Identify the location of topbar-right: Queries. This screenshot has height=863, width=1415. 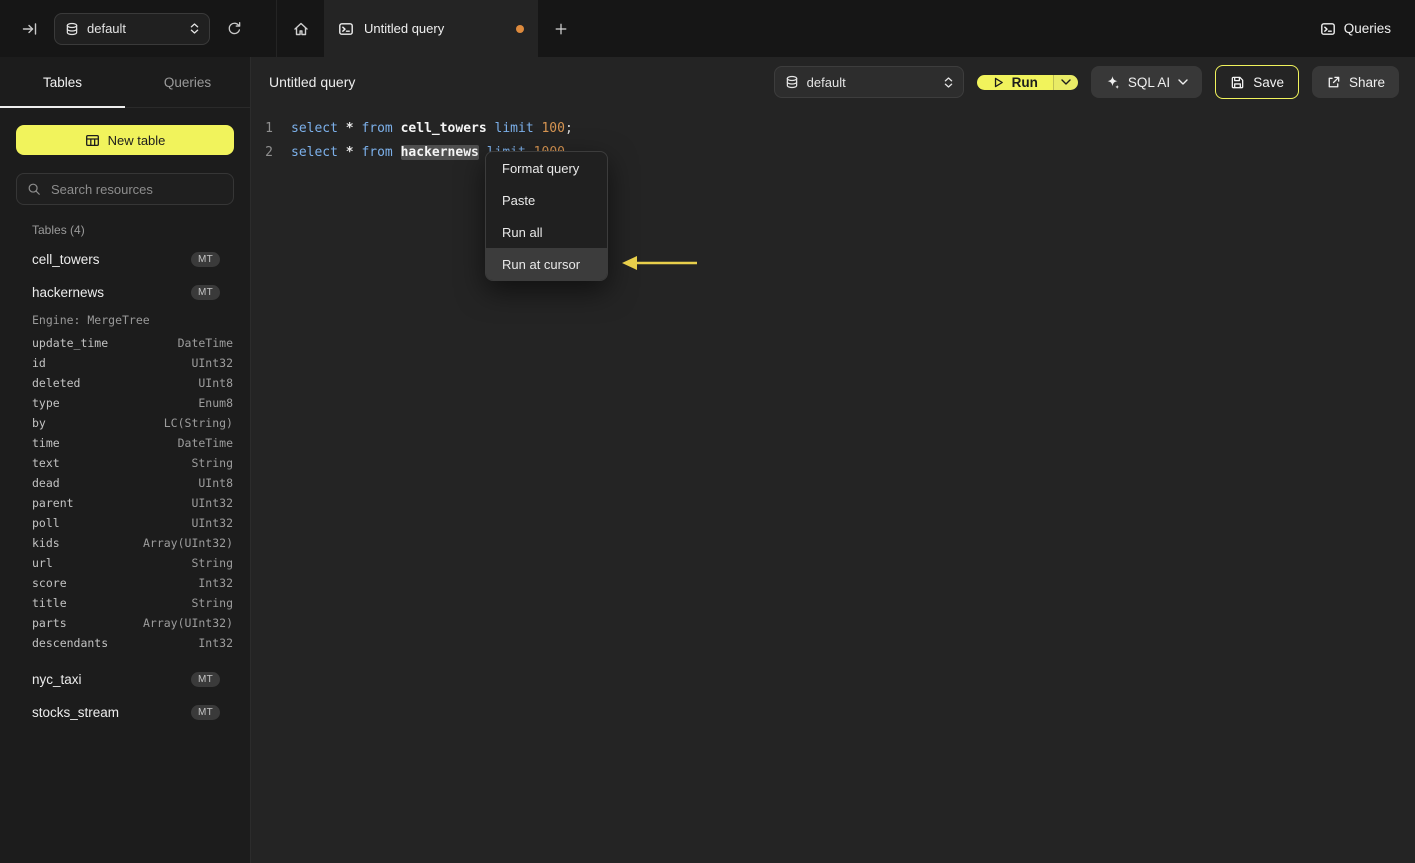
(1367, 28).